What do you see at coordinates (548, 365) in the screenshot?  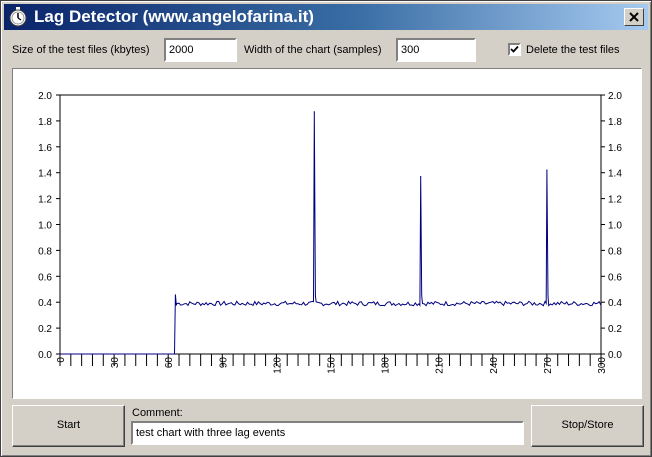 I see `x-tick-label: 270` at bounding box center [548, 365].